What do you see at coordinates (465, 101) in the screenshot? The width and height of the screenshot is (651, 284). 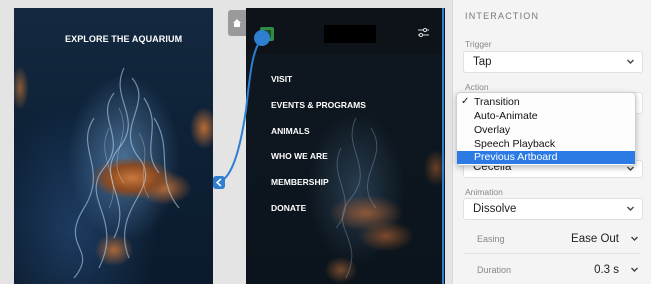 I see `checkmark-icon: ✓` at bounding box center [465, 101].